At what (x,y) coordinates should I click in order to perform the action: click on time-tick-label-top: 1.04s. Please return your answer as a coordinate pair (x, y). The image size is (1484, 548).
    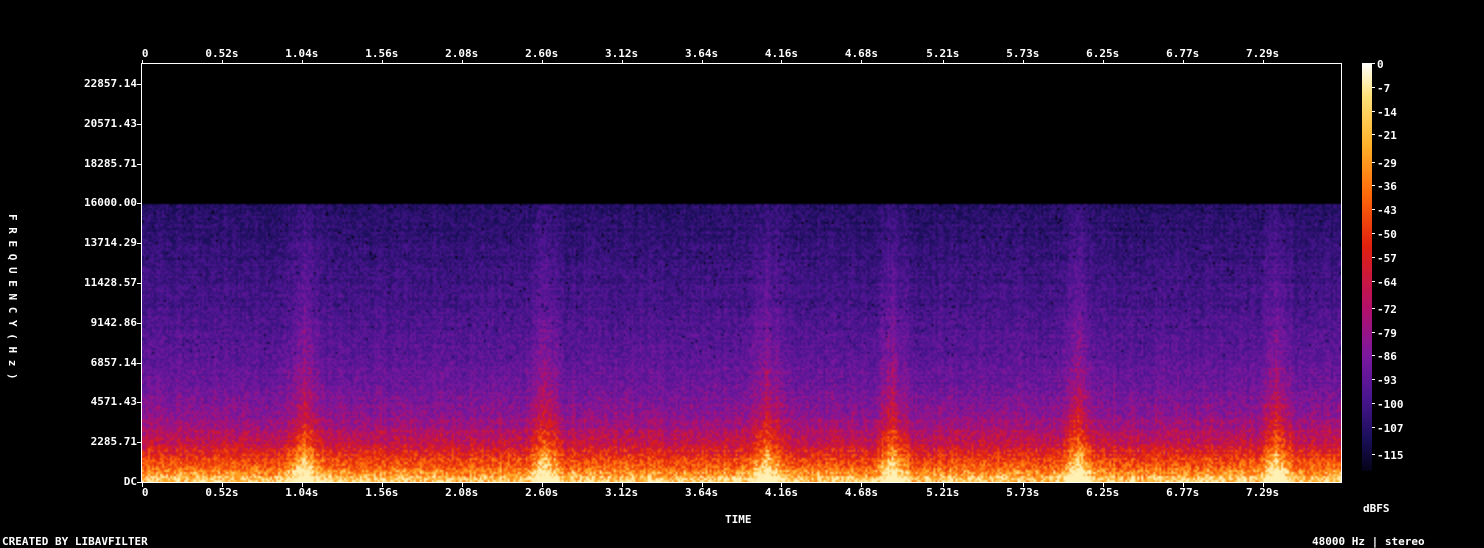
    Looking at the image, I should click on (302, 53).